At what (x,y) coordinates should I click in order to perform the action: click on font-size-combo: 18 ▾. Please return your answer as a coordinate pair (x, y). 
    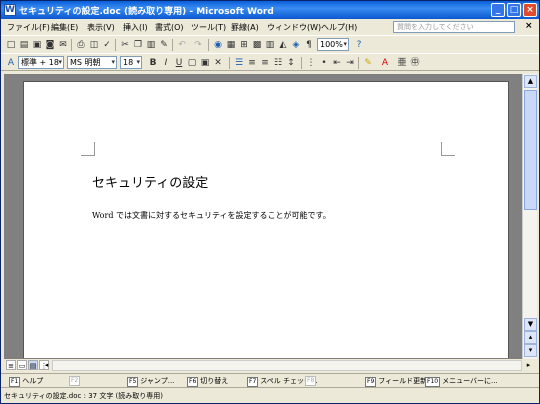
    Looking at the image, I should click on (131, 62).